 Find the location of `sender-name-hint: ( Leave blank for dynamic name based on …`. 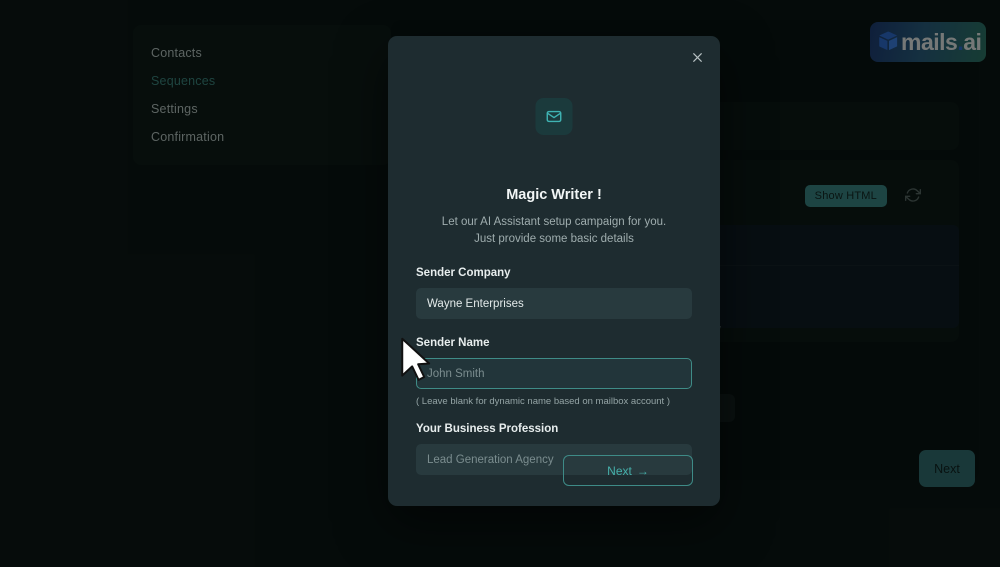

sender-name-hint: ( Leave blank for dynamic name based on … is located at coordinates (543, 401).